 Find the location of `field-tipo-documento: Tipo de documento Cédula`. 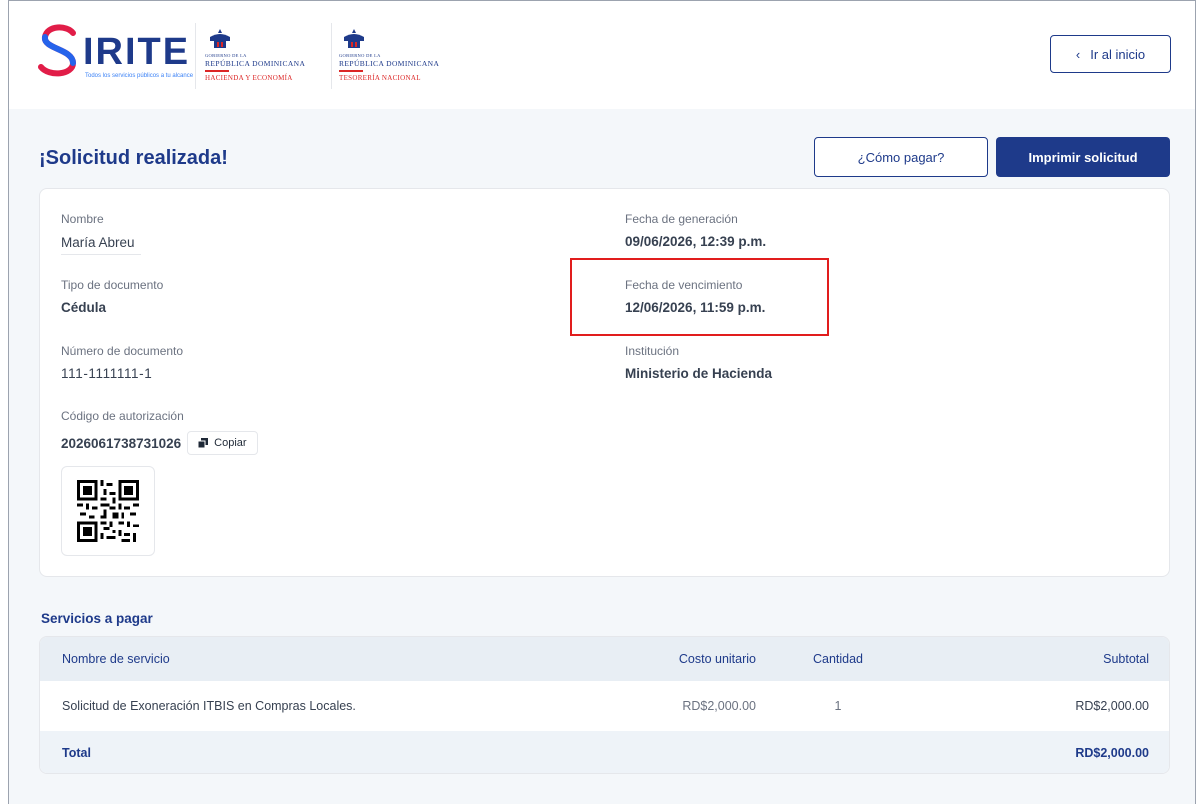

field-tipo-documento: Tipo de documento Cédula is located at coordinates (112, 296).